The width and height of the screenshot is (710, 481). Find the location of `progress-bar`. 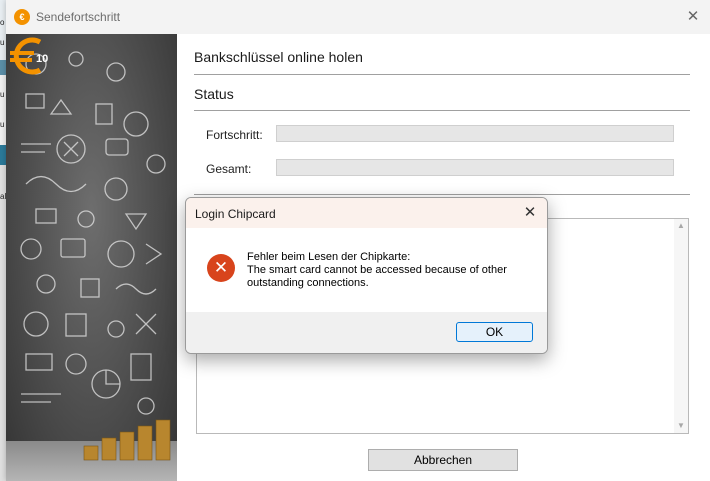

progress-bar is located at coordinates (475, 133).